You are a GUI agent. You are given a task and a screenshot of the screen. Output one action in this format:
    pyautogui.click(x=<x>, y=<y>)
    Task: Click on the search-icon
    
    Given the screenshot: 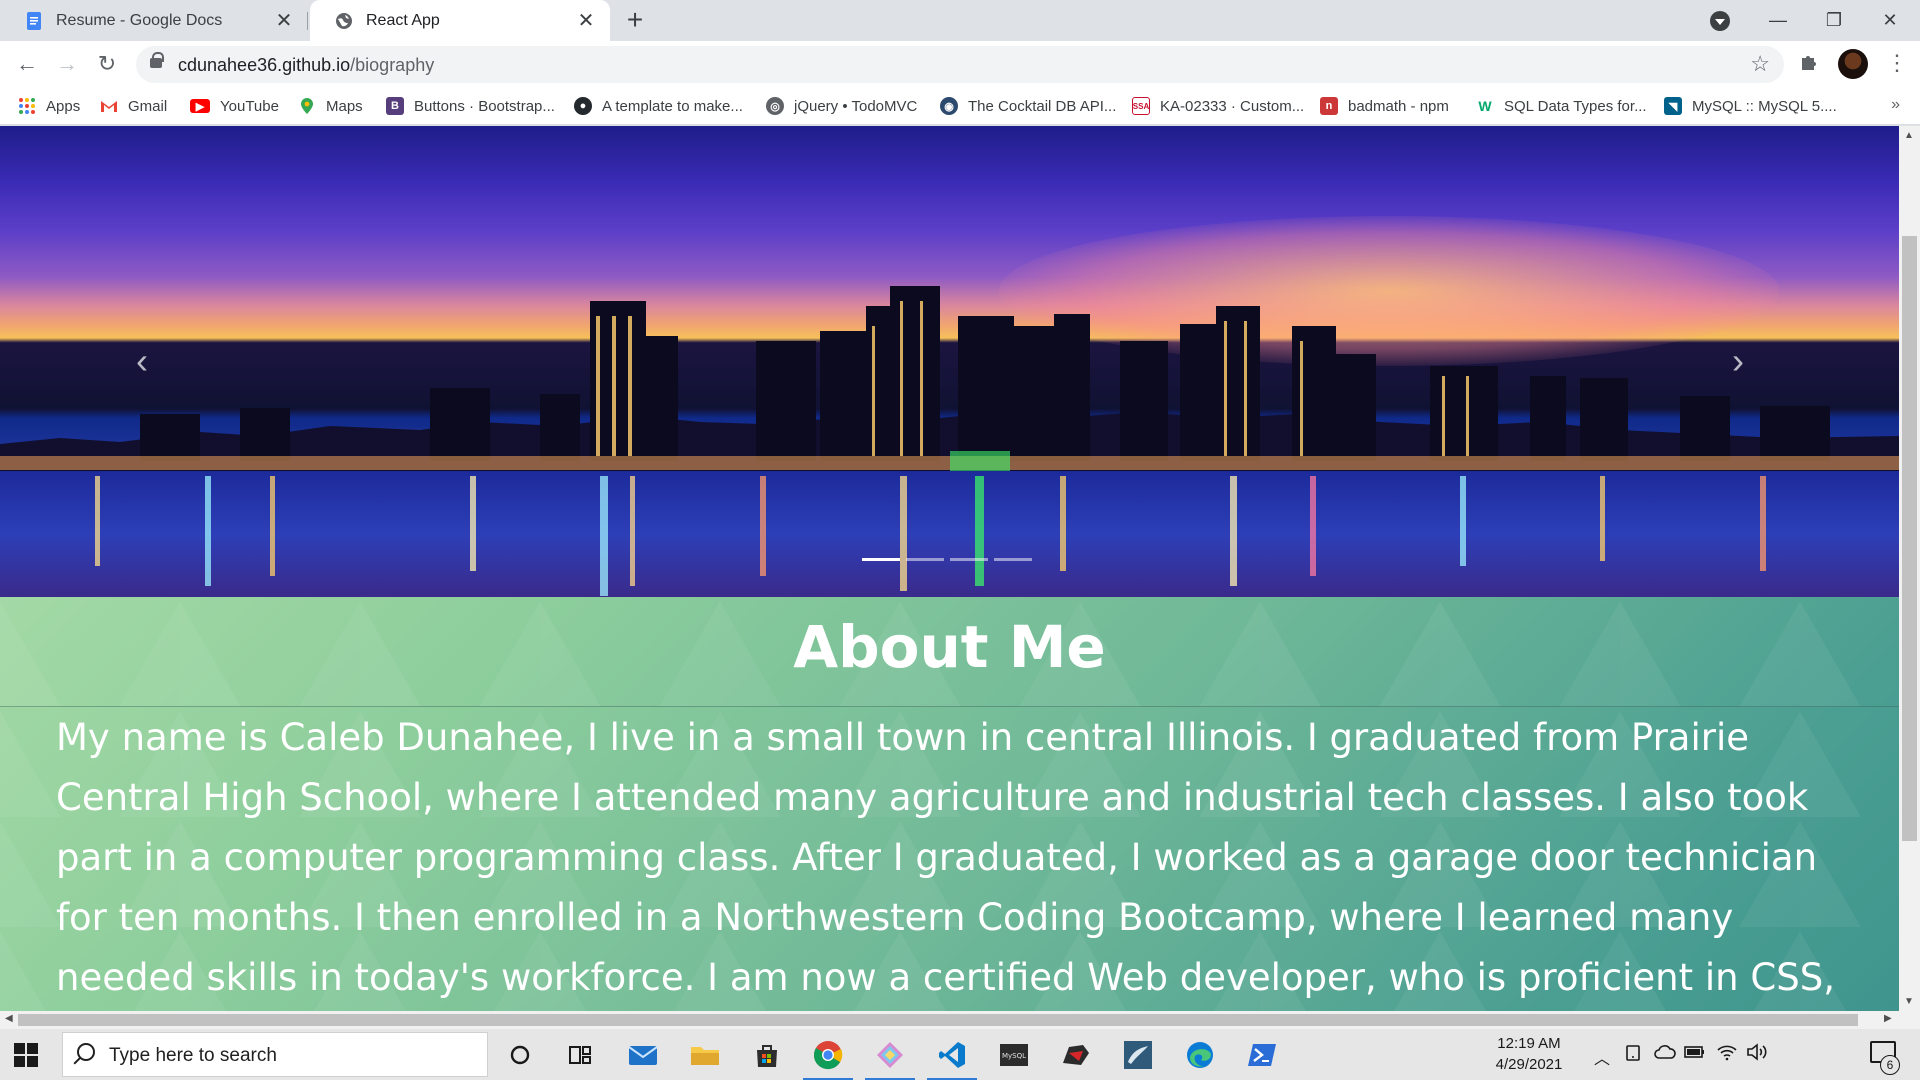 What is the action you would take?
    pyautogui.click(x=86, y=1052)
    